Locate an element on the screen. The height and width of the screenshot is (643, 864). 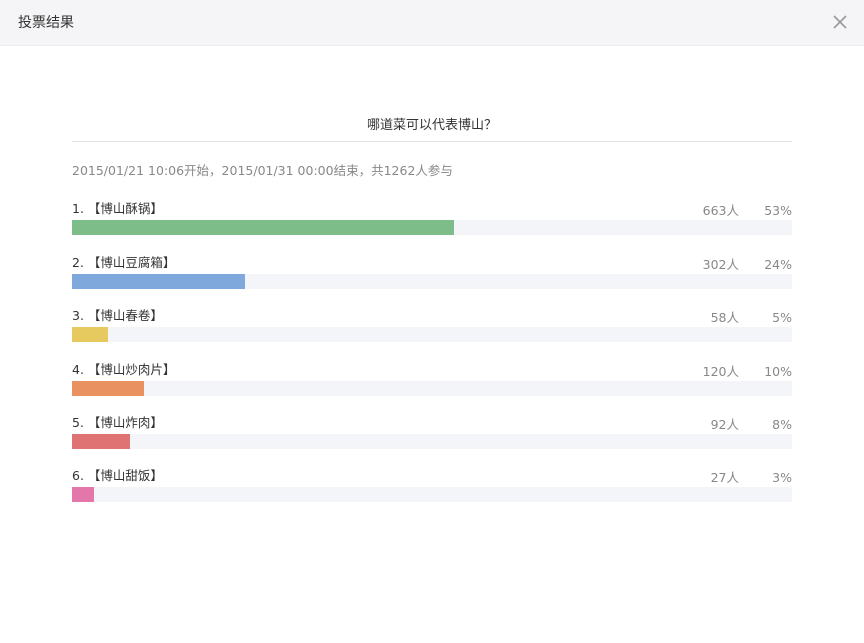
option-percent: 10% is located at coordinates (778, 371).